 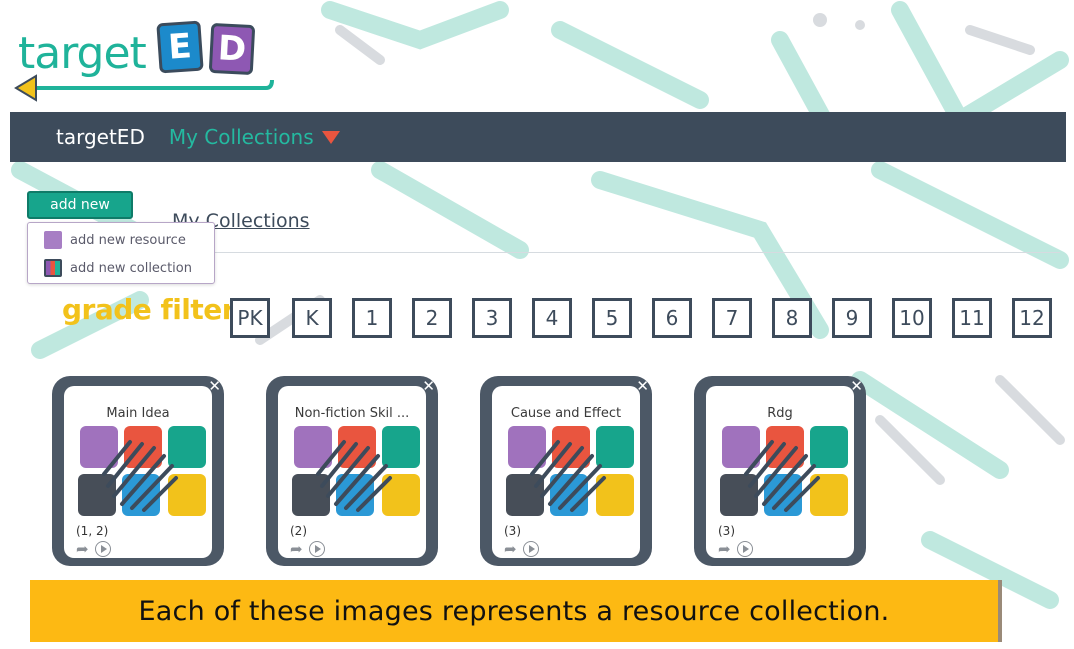 I want to click on collection-title: Rdg, so click(x=780, y=413).